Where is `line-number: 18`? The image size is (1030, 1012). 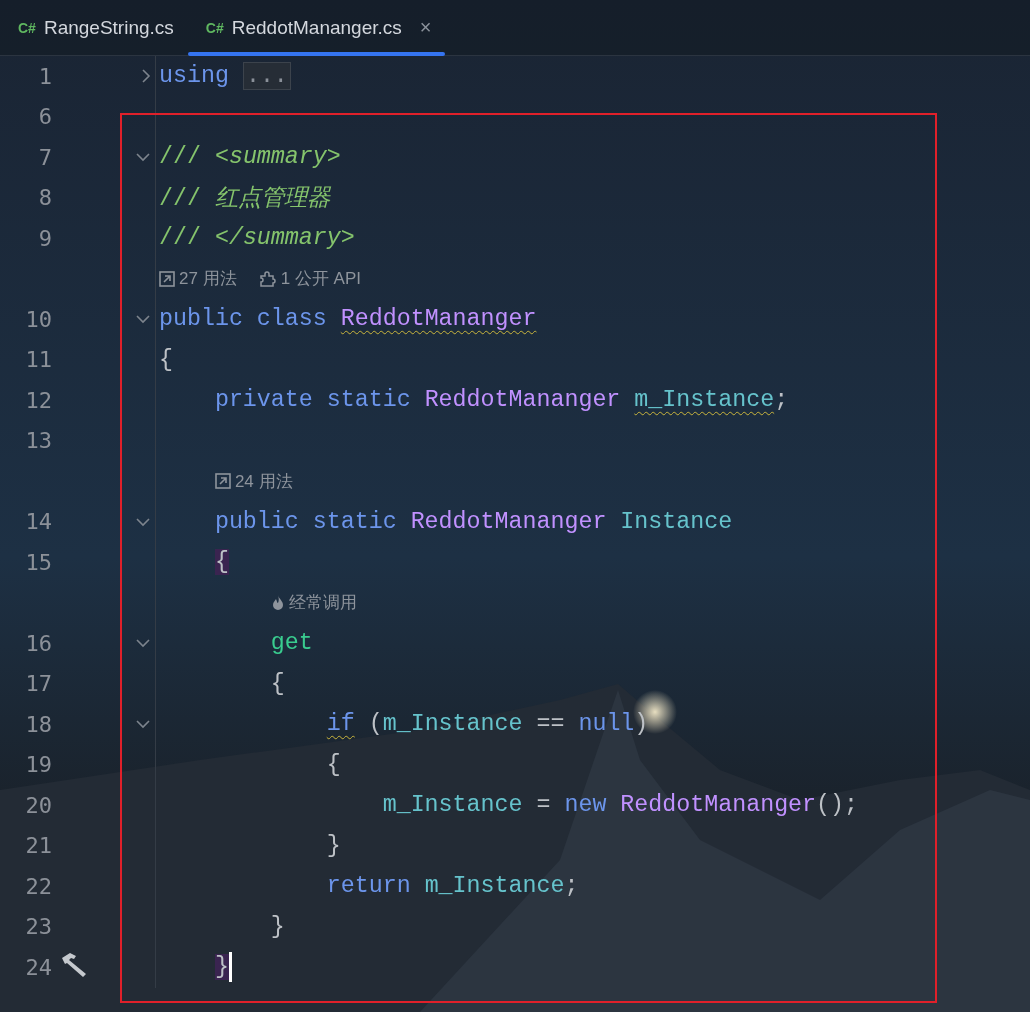
line-number: 18 is located at coordinates (38, 724).